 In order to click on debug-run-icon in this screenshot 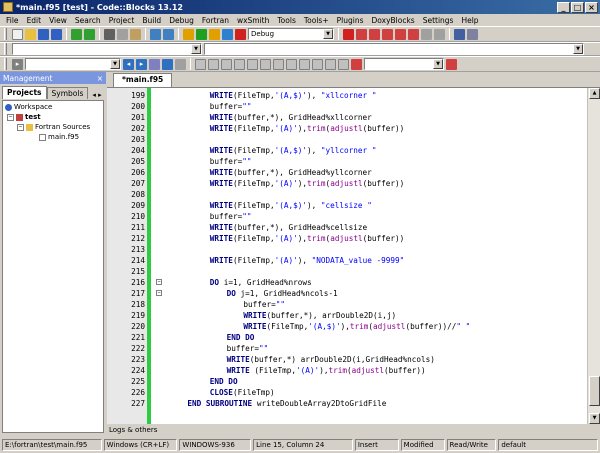, I will do `click(348, 34)`.